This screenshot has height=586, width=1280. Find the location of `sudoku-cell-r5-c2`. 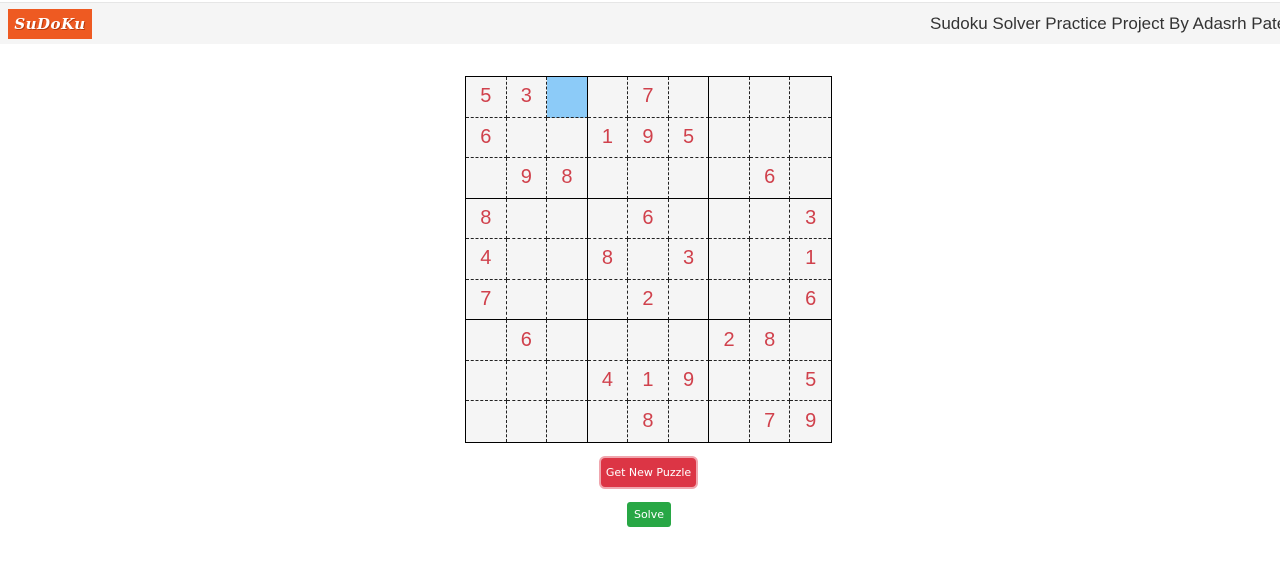

sudoku-cell-r5-c2 is located at coordinates (527, 259).